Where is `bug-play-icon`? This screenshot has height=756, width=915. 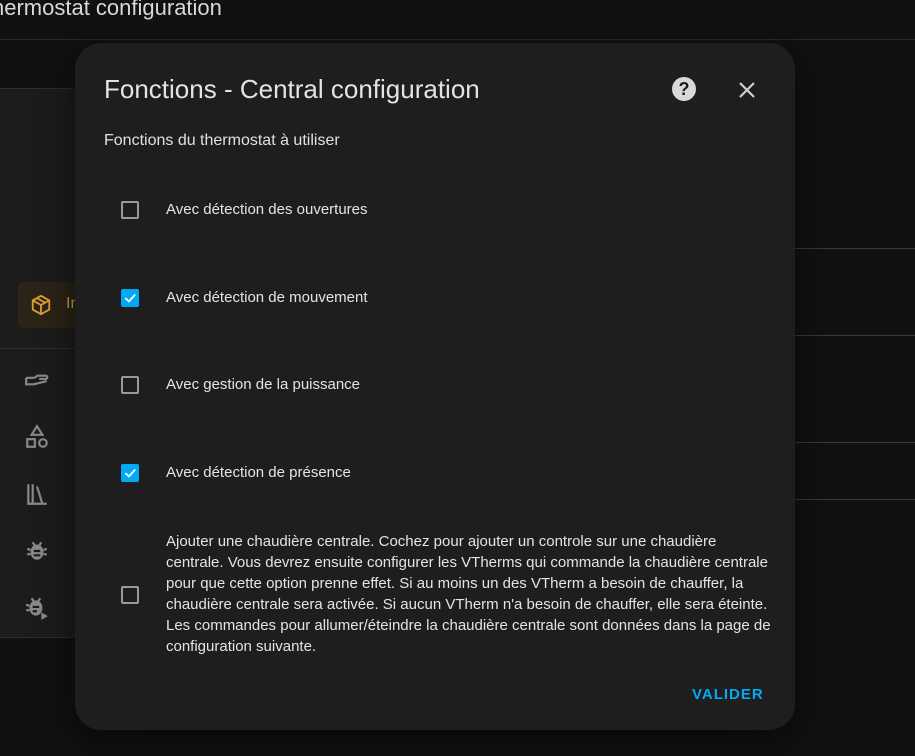 bug-play-icon is located at coordinates (37, 608).